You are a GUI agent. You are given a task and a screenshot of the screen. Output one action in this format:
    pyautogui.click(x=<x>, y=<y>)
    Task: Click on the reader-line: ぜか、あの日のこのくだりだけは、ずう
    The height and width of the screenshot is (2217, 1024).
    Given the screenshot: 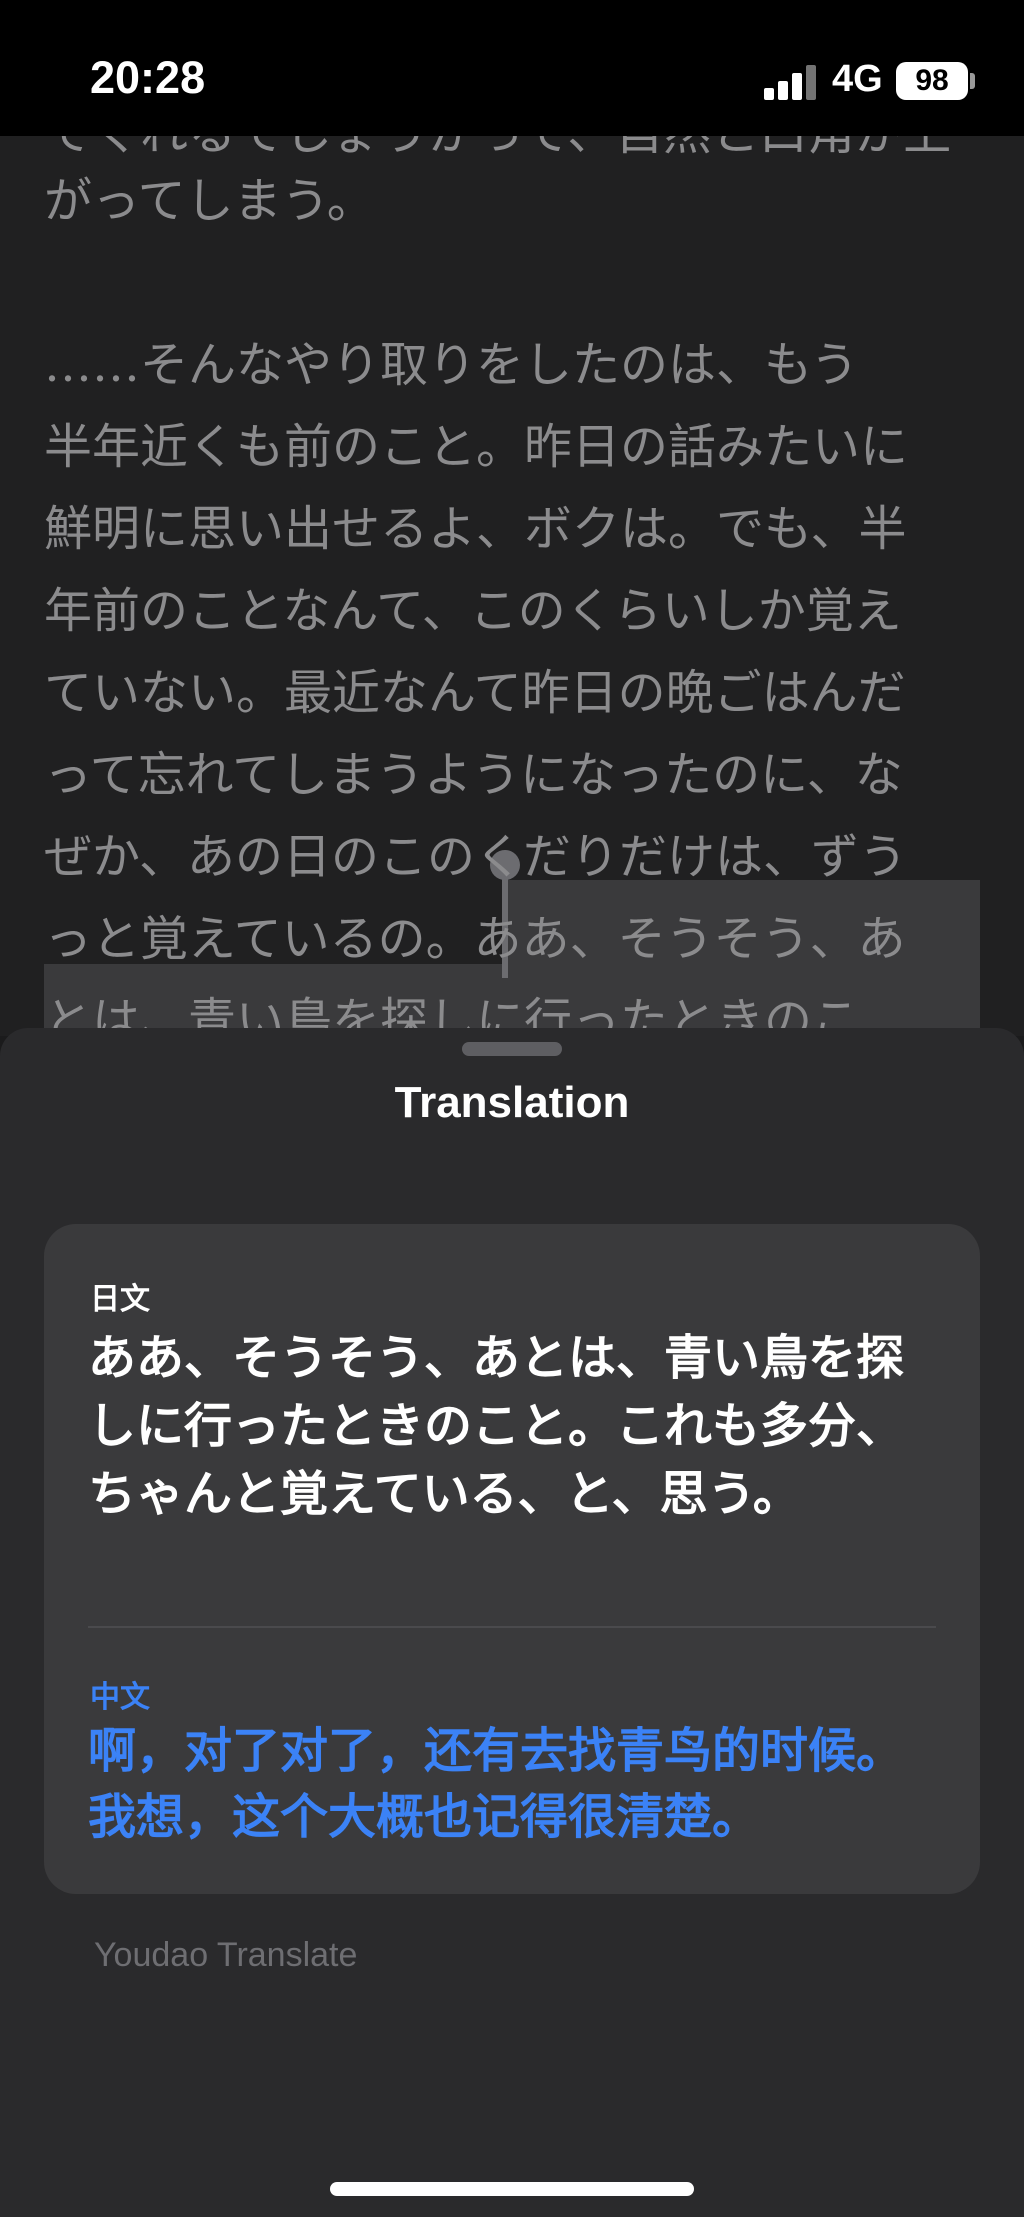 What is the action you would take?
    pyautogui.click(x=476, y=857)
    